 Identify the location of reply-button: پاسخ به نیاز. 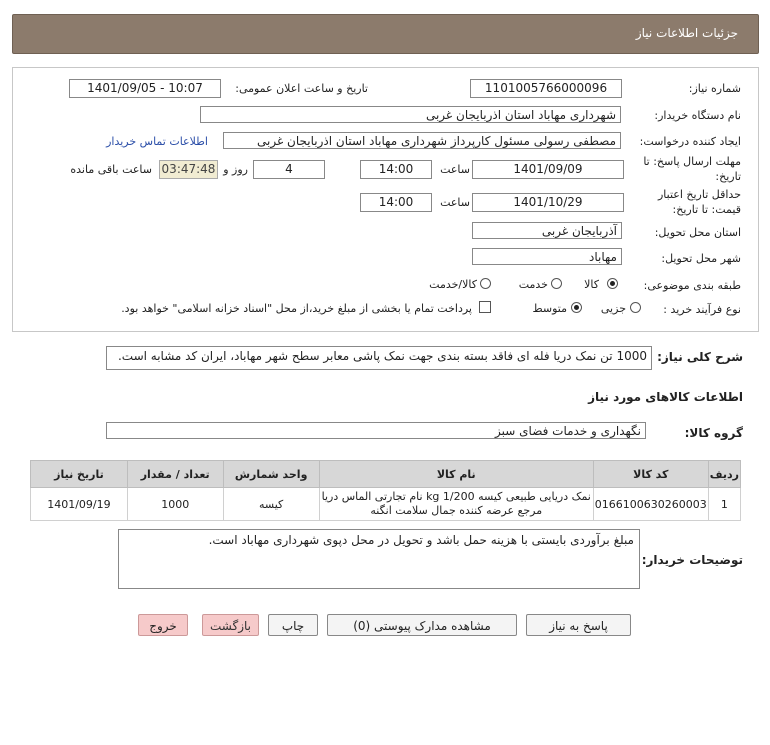
(578, 625).